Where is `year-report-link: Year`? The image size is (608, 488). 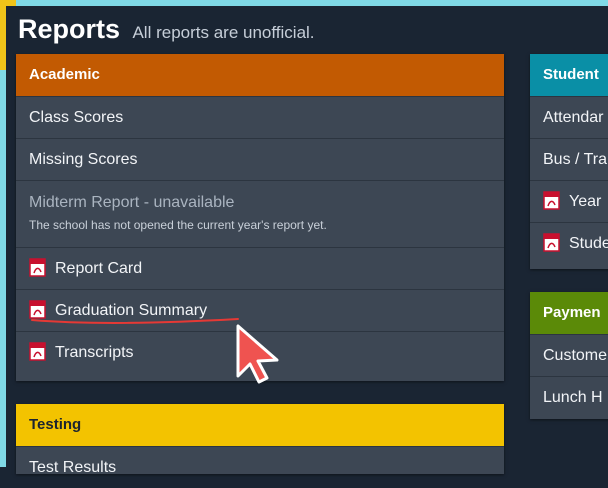
year-report-link: Year is located at coordinates (569, 201).